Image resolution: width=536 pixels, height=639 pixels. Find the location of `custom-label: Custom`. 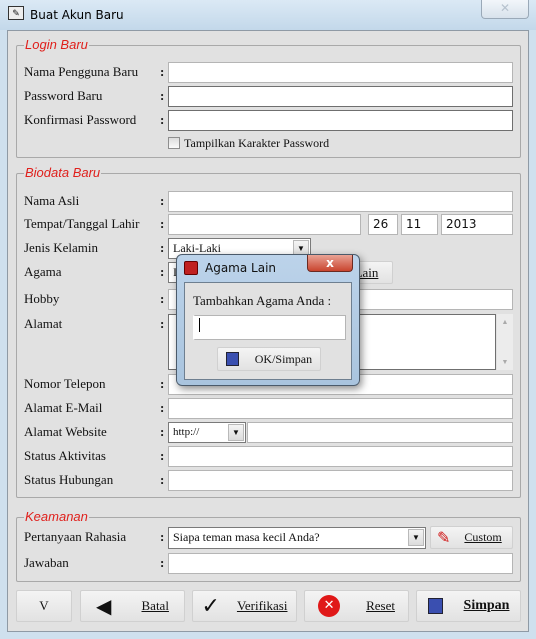

custom-label: Custom is located at coordinates (483, 537).